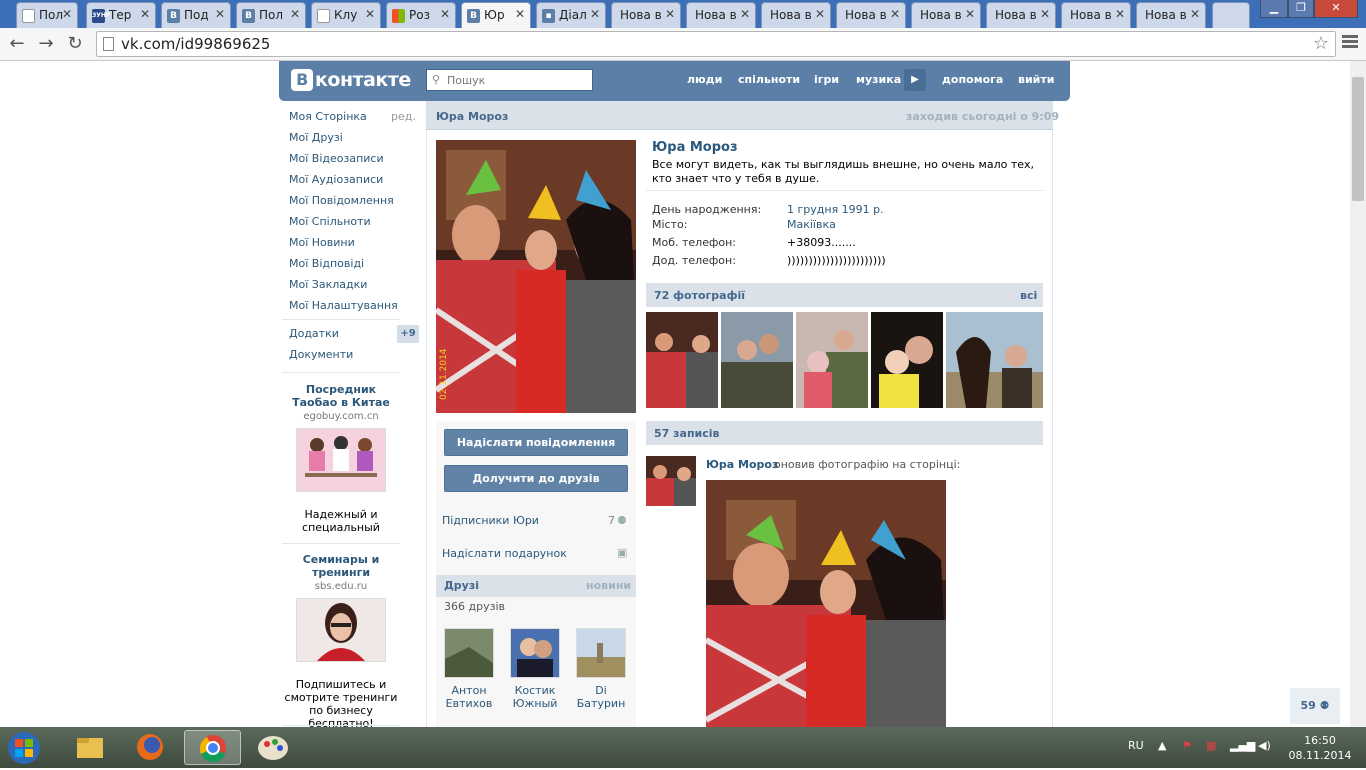  I want to click on ad-title: Посредник Таобао в Китае, so click(341, 396).